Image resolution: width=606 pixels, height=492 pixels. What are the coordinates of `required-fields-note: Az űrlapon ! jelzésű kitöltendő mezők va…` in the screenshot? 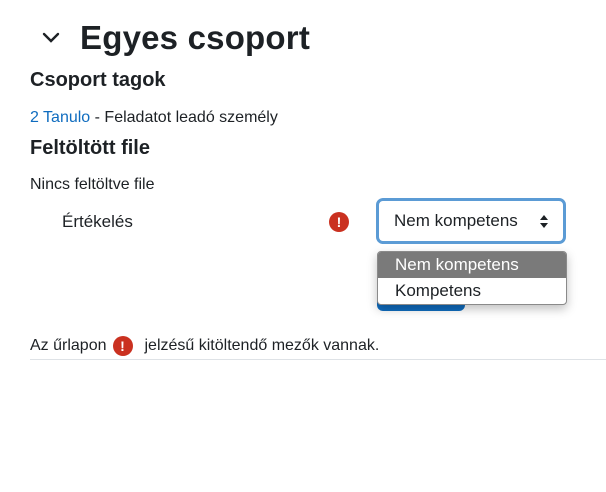 It's located at (204, 346).